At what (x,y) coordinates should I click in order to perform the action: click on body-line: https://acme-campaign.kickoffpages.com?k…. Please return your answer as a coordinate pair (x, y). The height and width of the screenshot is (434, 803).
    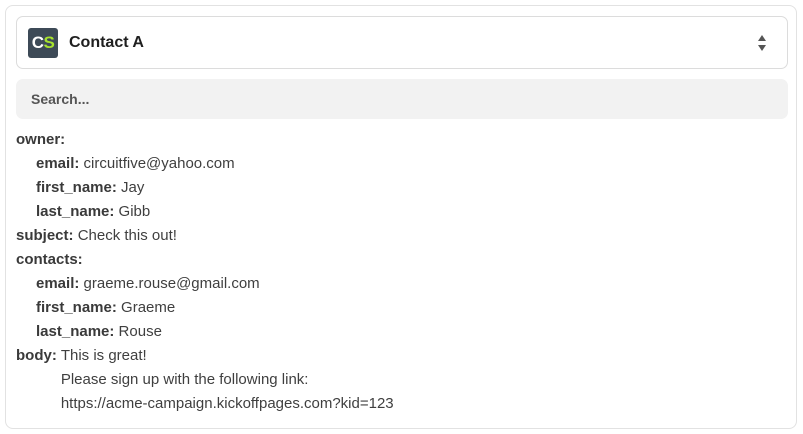
    Looking at the image, I should click on (227, 403).